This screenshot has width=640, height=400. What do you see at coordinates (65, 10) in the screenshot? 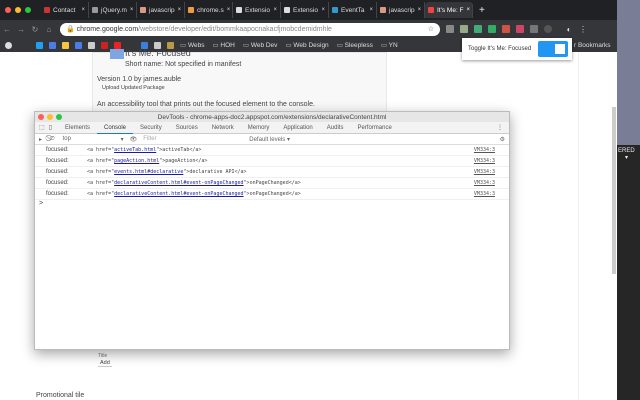
I see `browser-tab: Contact ×` at bounding box center [65, 10].